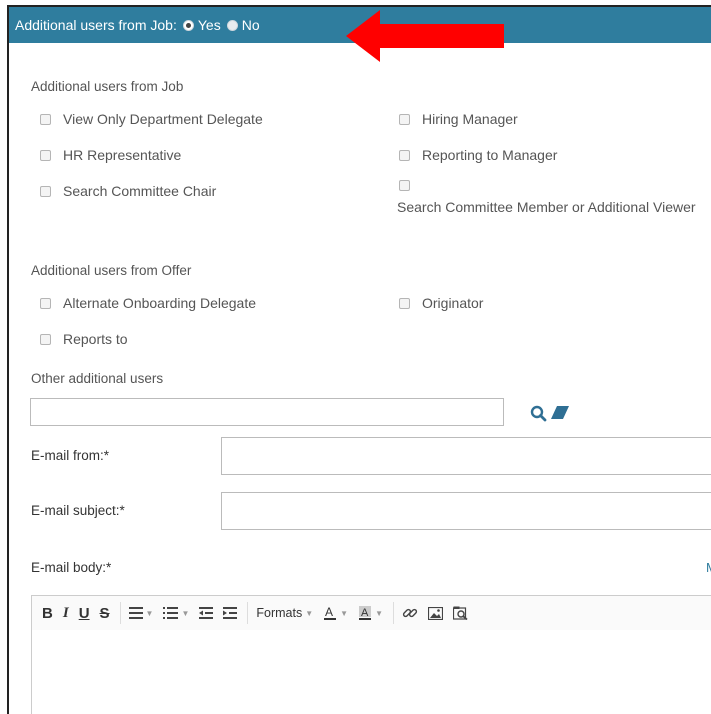 This screenshot has width=711, height=714. What do you see at coordinates (267, 412) in the screenshot?
I see `other-users-input` at bounding box center [267, 412].